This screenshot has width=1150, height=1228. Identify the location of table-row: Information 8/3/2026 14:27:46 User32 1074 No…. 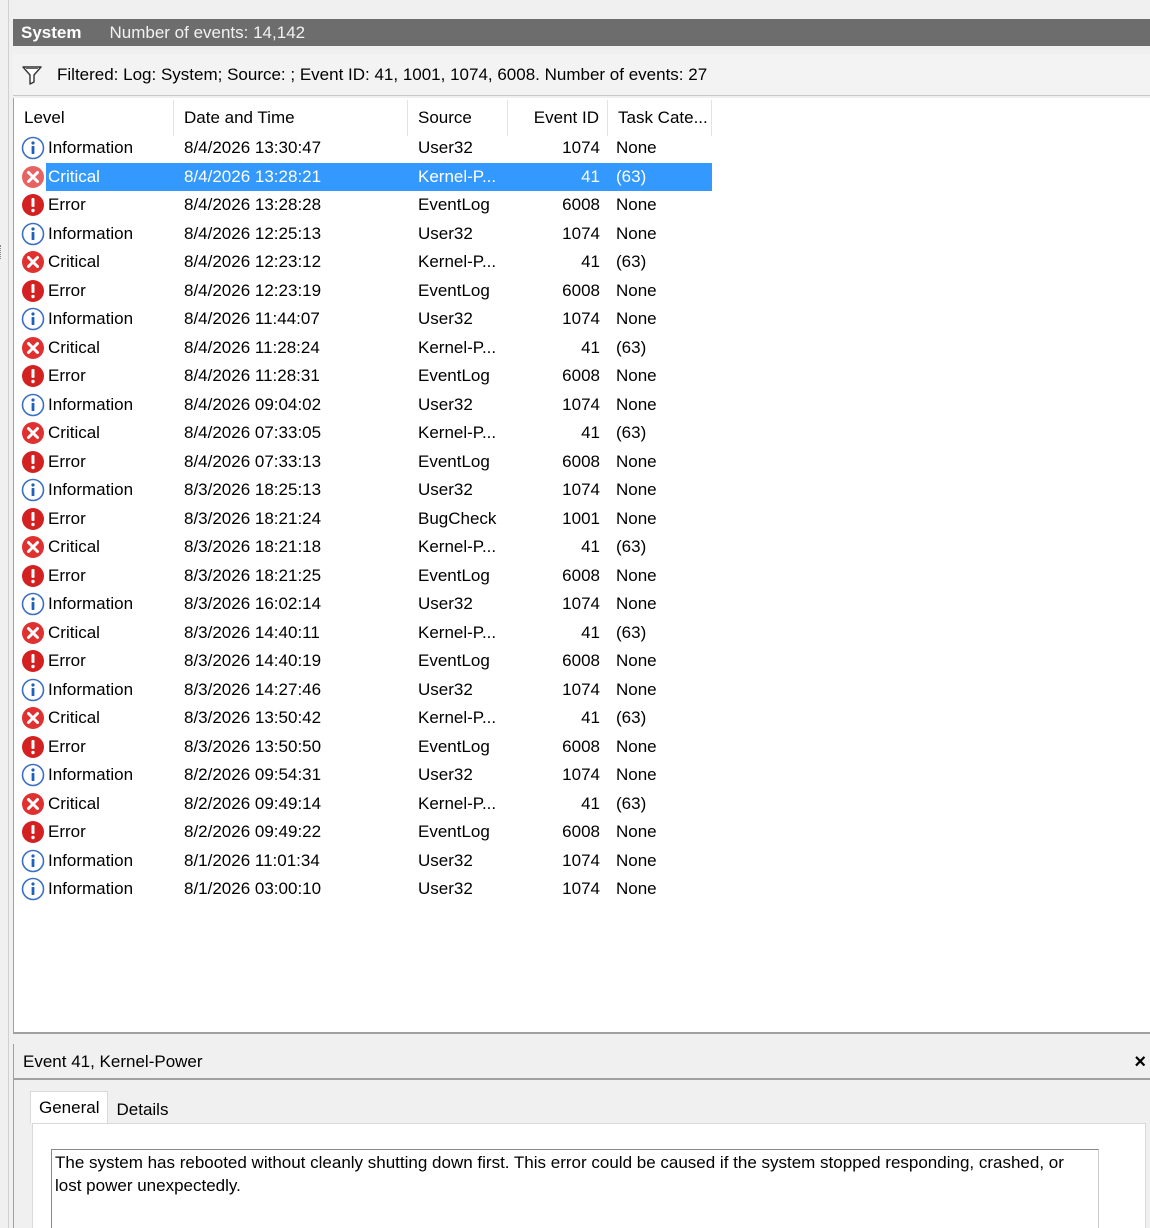
(363, 690).